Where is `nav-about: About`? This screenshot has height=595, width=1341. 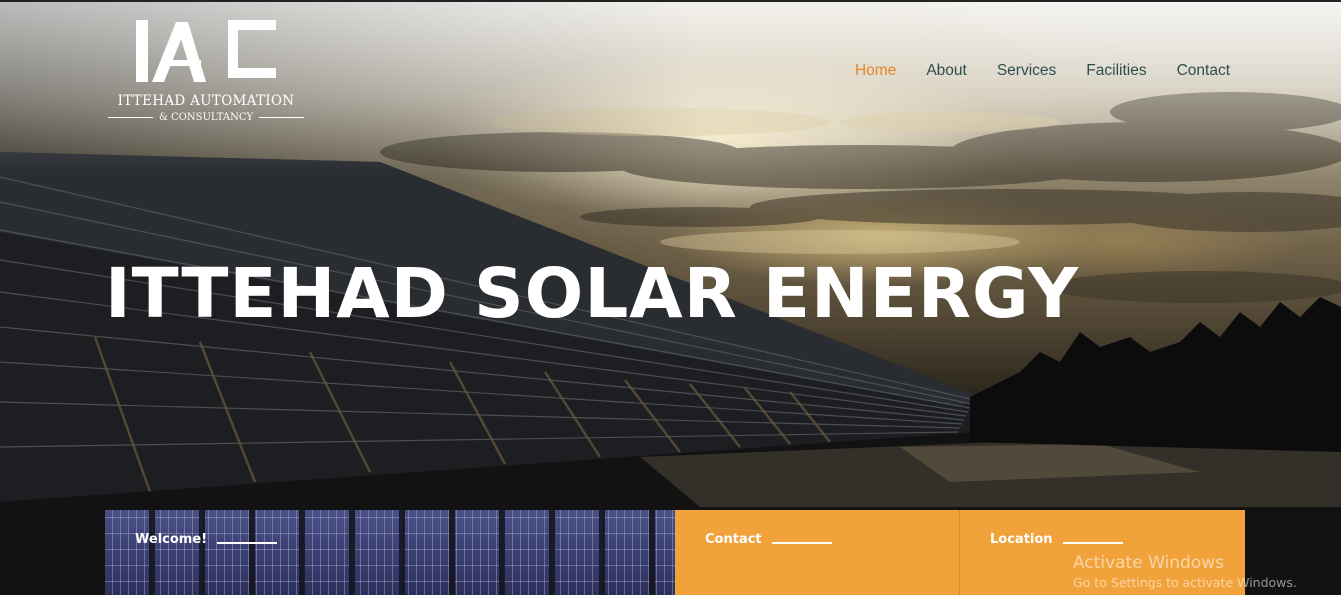 nav-about: About is located at coordinates (946, 71).